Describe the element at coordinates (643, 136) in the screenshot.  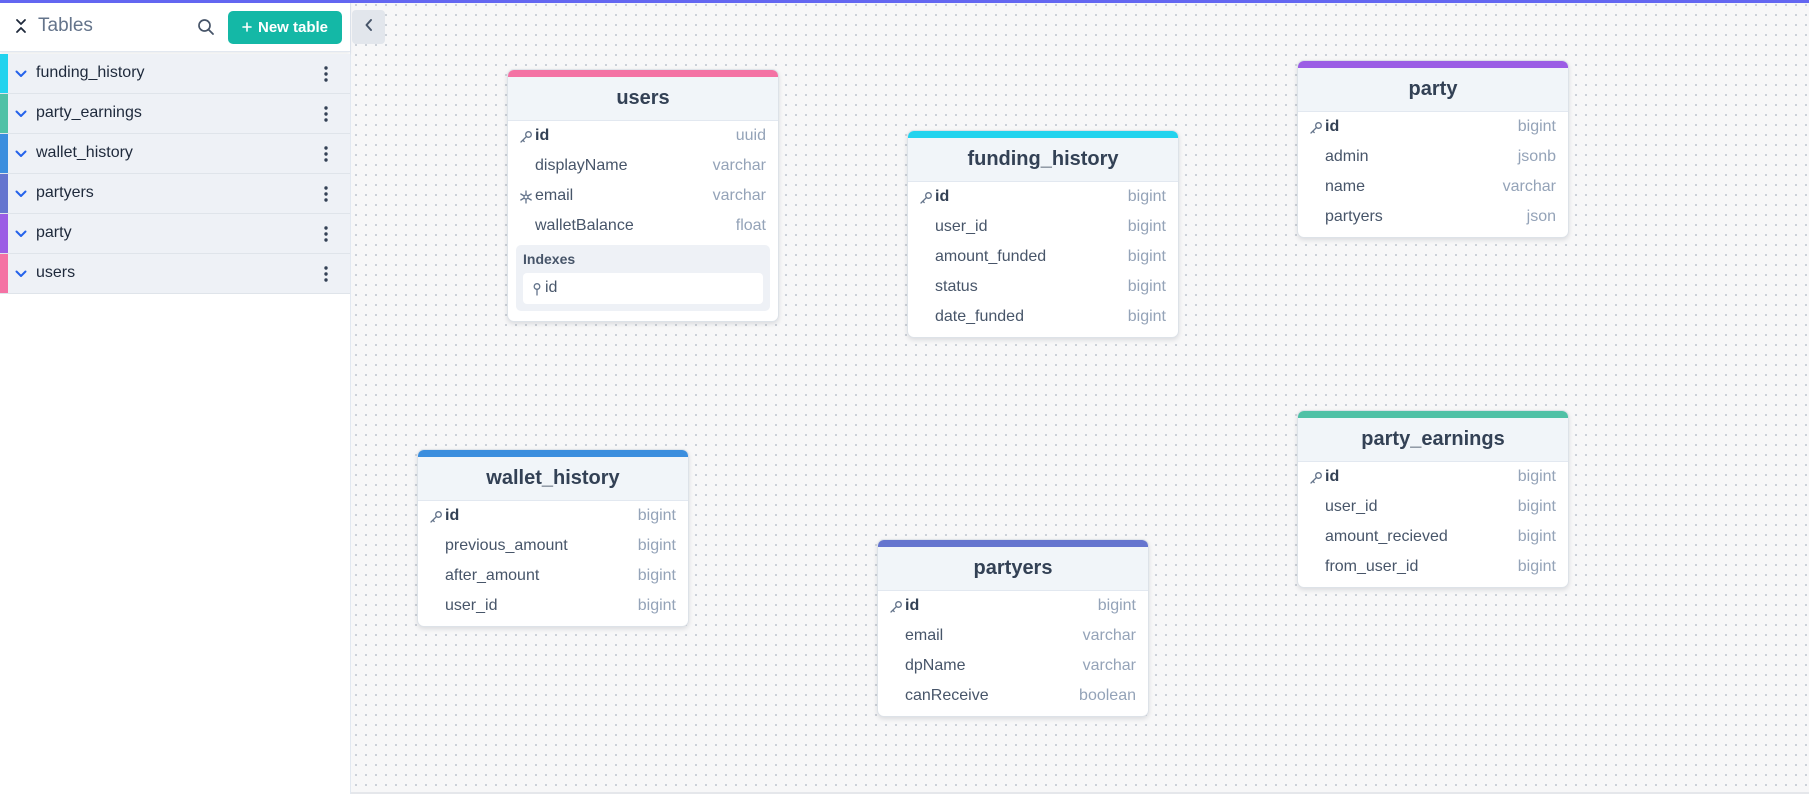
I see `field-row: id uuid` at that location.